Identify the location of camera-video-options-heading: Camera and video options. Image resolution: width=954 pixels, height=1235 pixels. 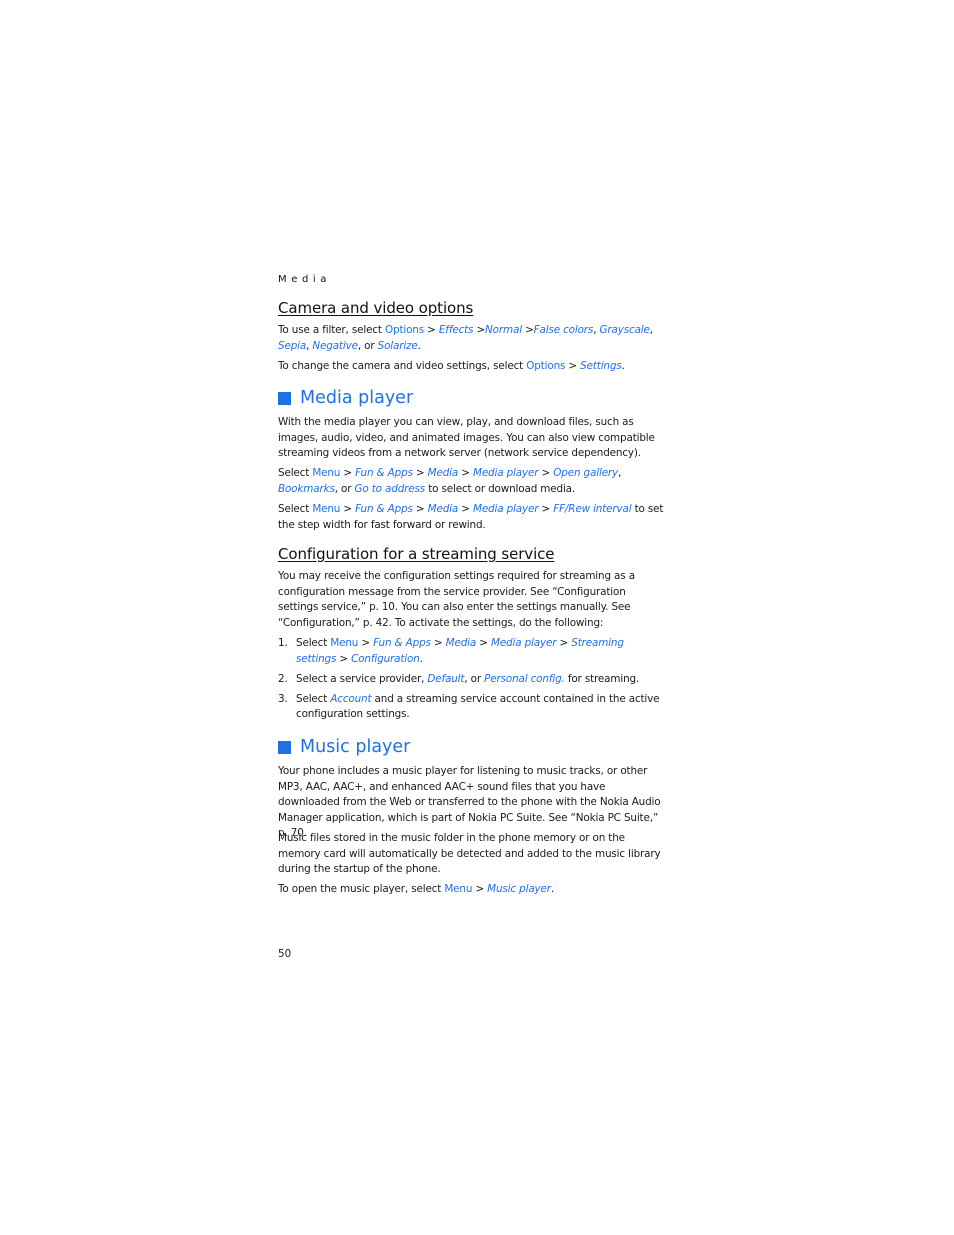
(376, 308).